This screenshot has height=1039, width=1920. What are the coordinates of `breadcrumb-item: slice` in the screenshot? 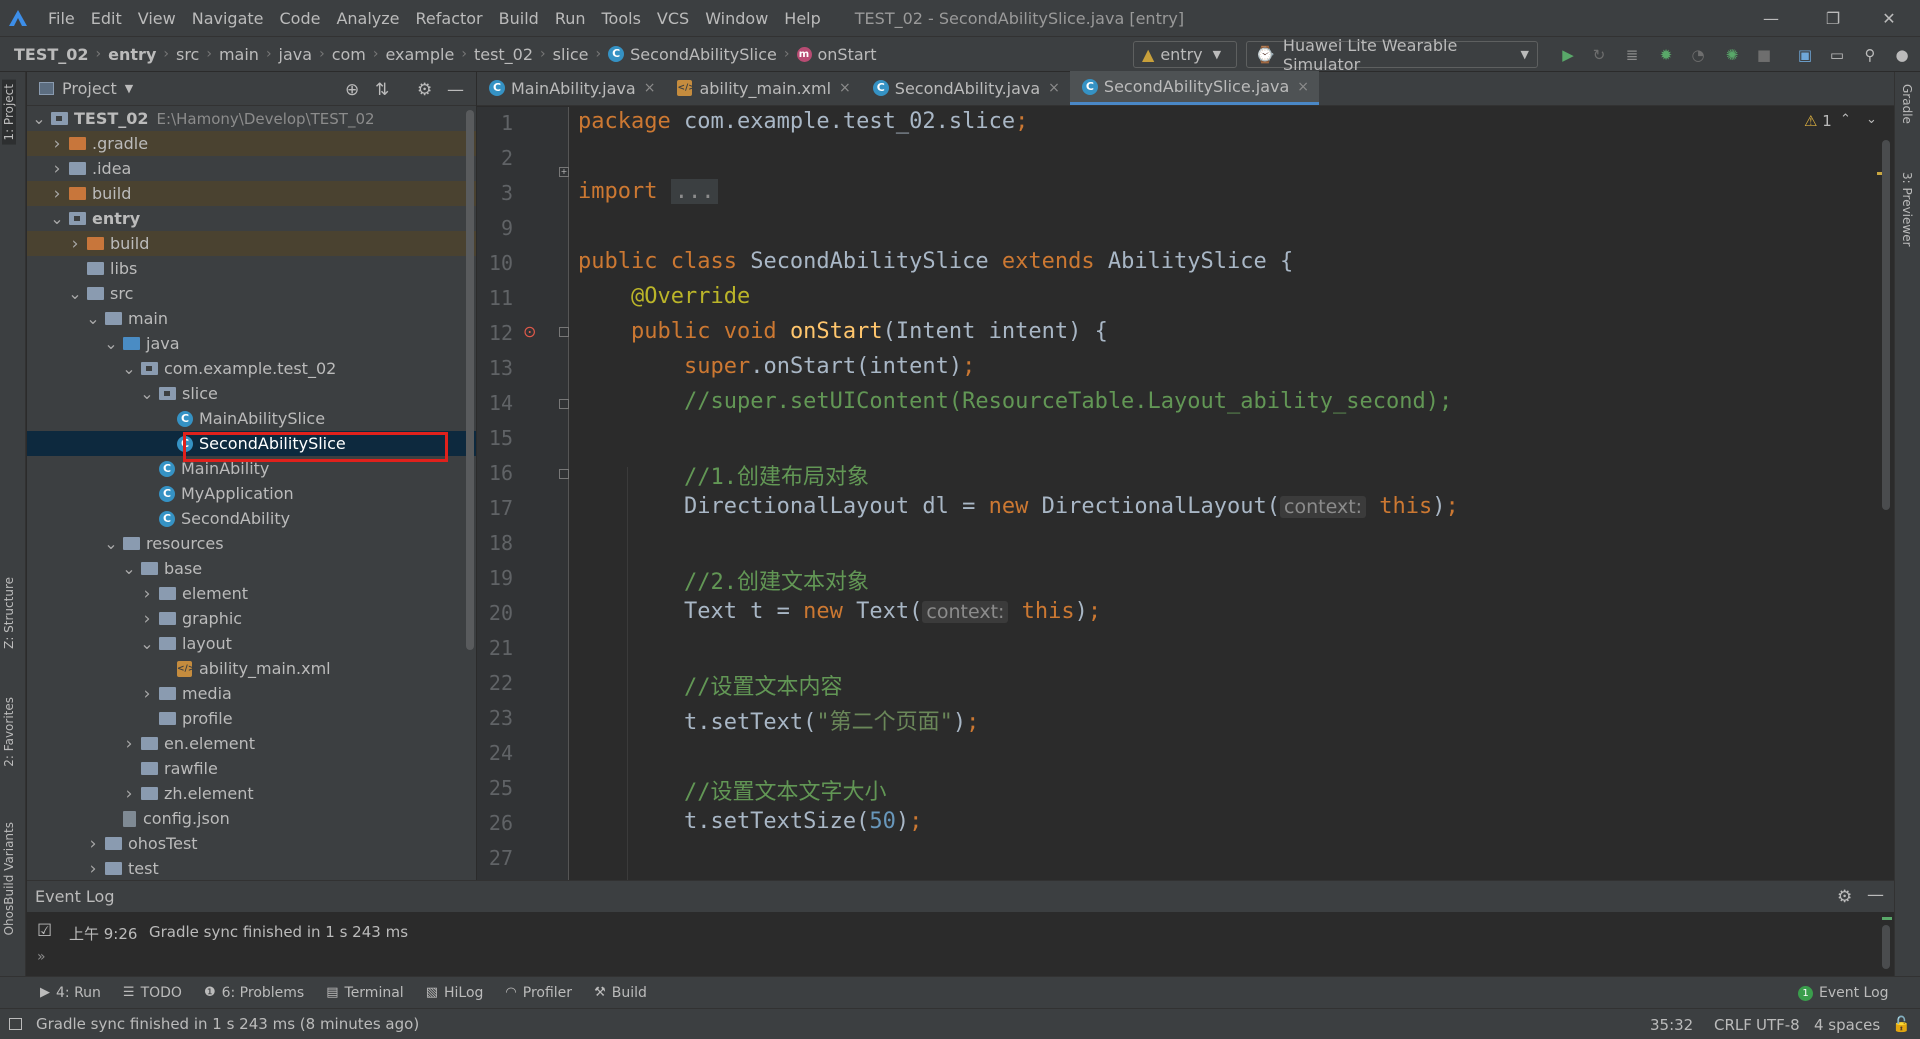 It's located at (571, 54).